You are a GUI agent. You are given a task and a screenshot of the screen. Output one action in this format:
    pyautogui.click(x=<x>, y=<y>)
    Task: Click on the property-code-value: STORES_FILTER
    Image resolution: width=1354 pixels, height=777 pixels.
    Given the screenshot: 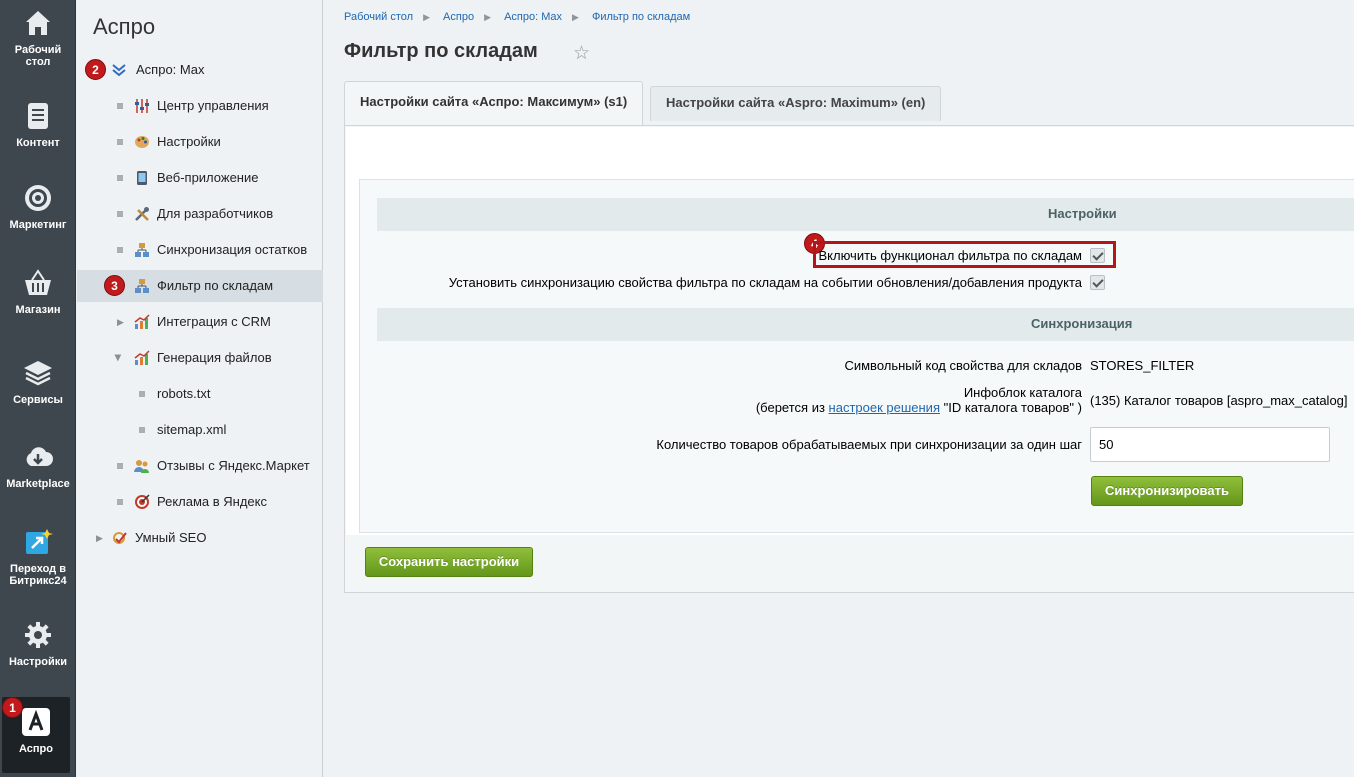 What is the action you would take?
    pyautogui.click(x=1142, y=365)
    